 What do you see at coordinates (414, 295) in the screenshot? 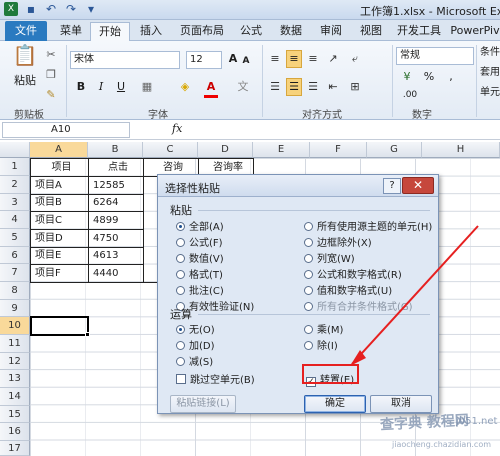
I see `red-arrow` at bounding box center [414, 295].